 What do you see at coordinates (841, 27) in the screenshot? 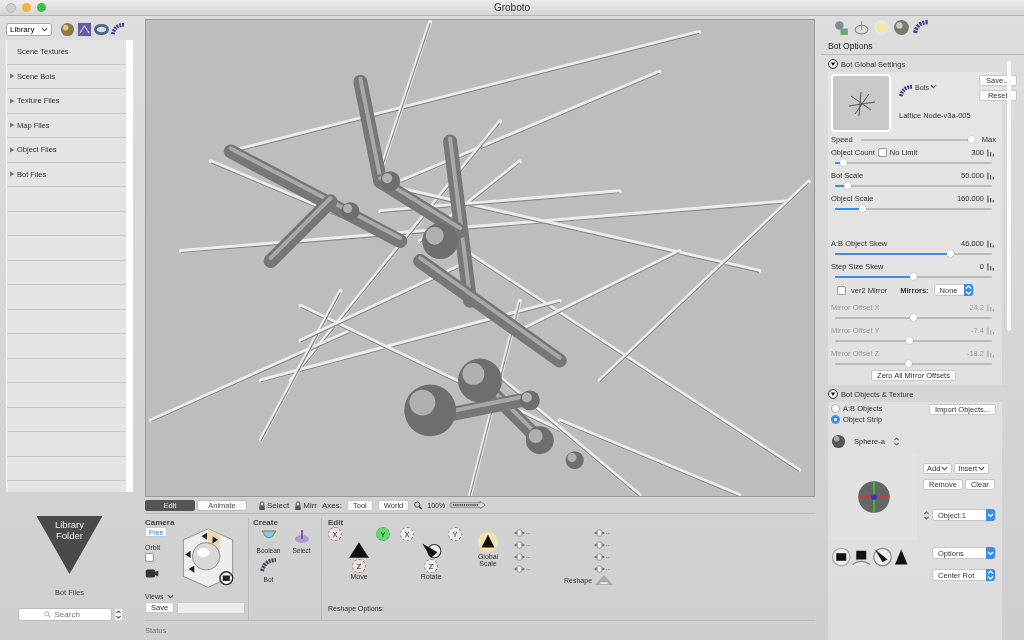
I see `objects-icon` at bounding box center [841, 27].